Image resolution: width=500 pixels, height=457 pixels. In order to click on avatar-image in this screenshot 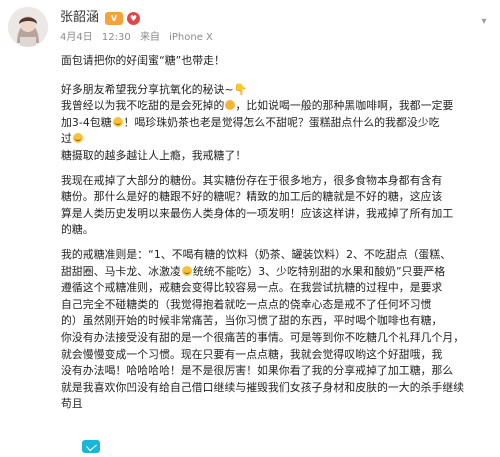, I will do `click(28, 27)`.